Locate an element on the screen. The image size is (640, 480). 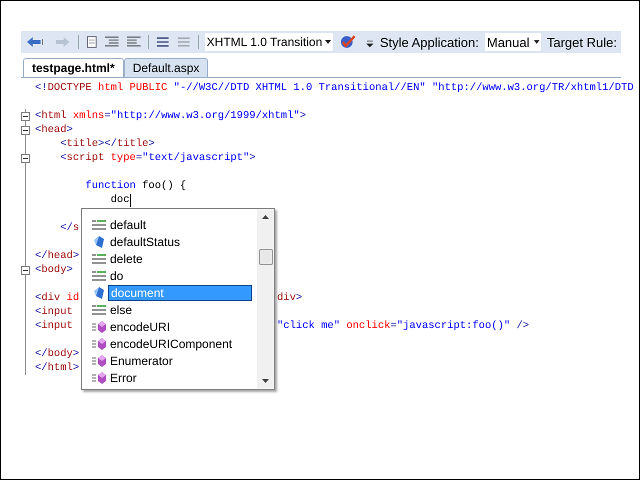
code-token: <! is located at coordinates (41, 88).